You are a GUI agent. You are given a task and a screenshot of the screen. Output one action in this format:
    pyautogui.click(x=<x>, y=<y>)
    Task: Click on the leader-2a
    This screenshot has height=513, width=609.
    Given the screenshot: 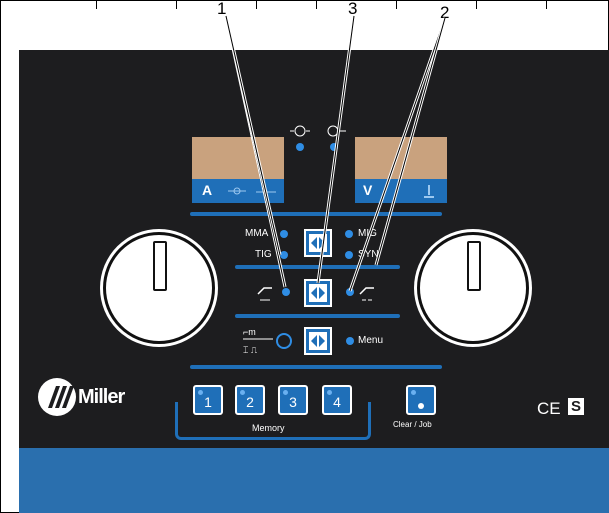 What is the action you would take?
    pyautogui.click(x=397, y=154)
    